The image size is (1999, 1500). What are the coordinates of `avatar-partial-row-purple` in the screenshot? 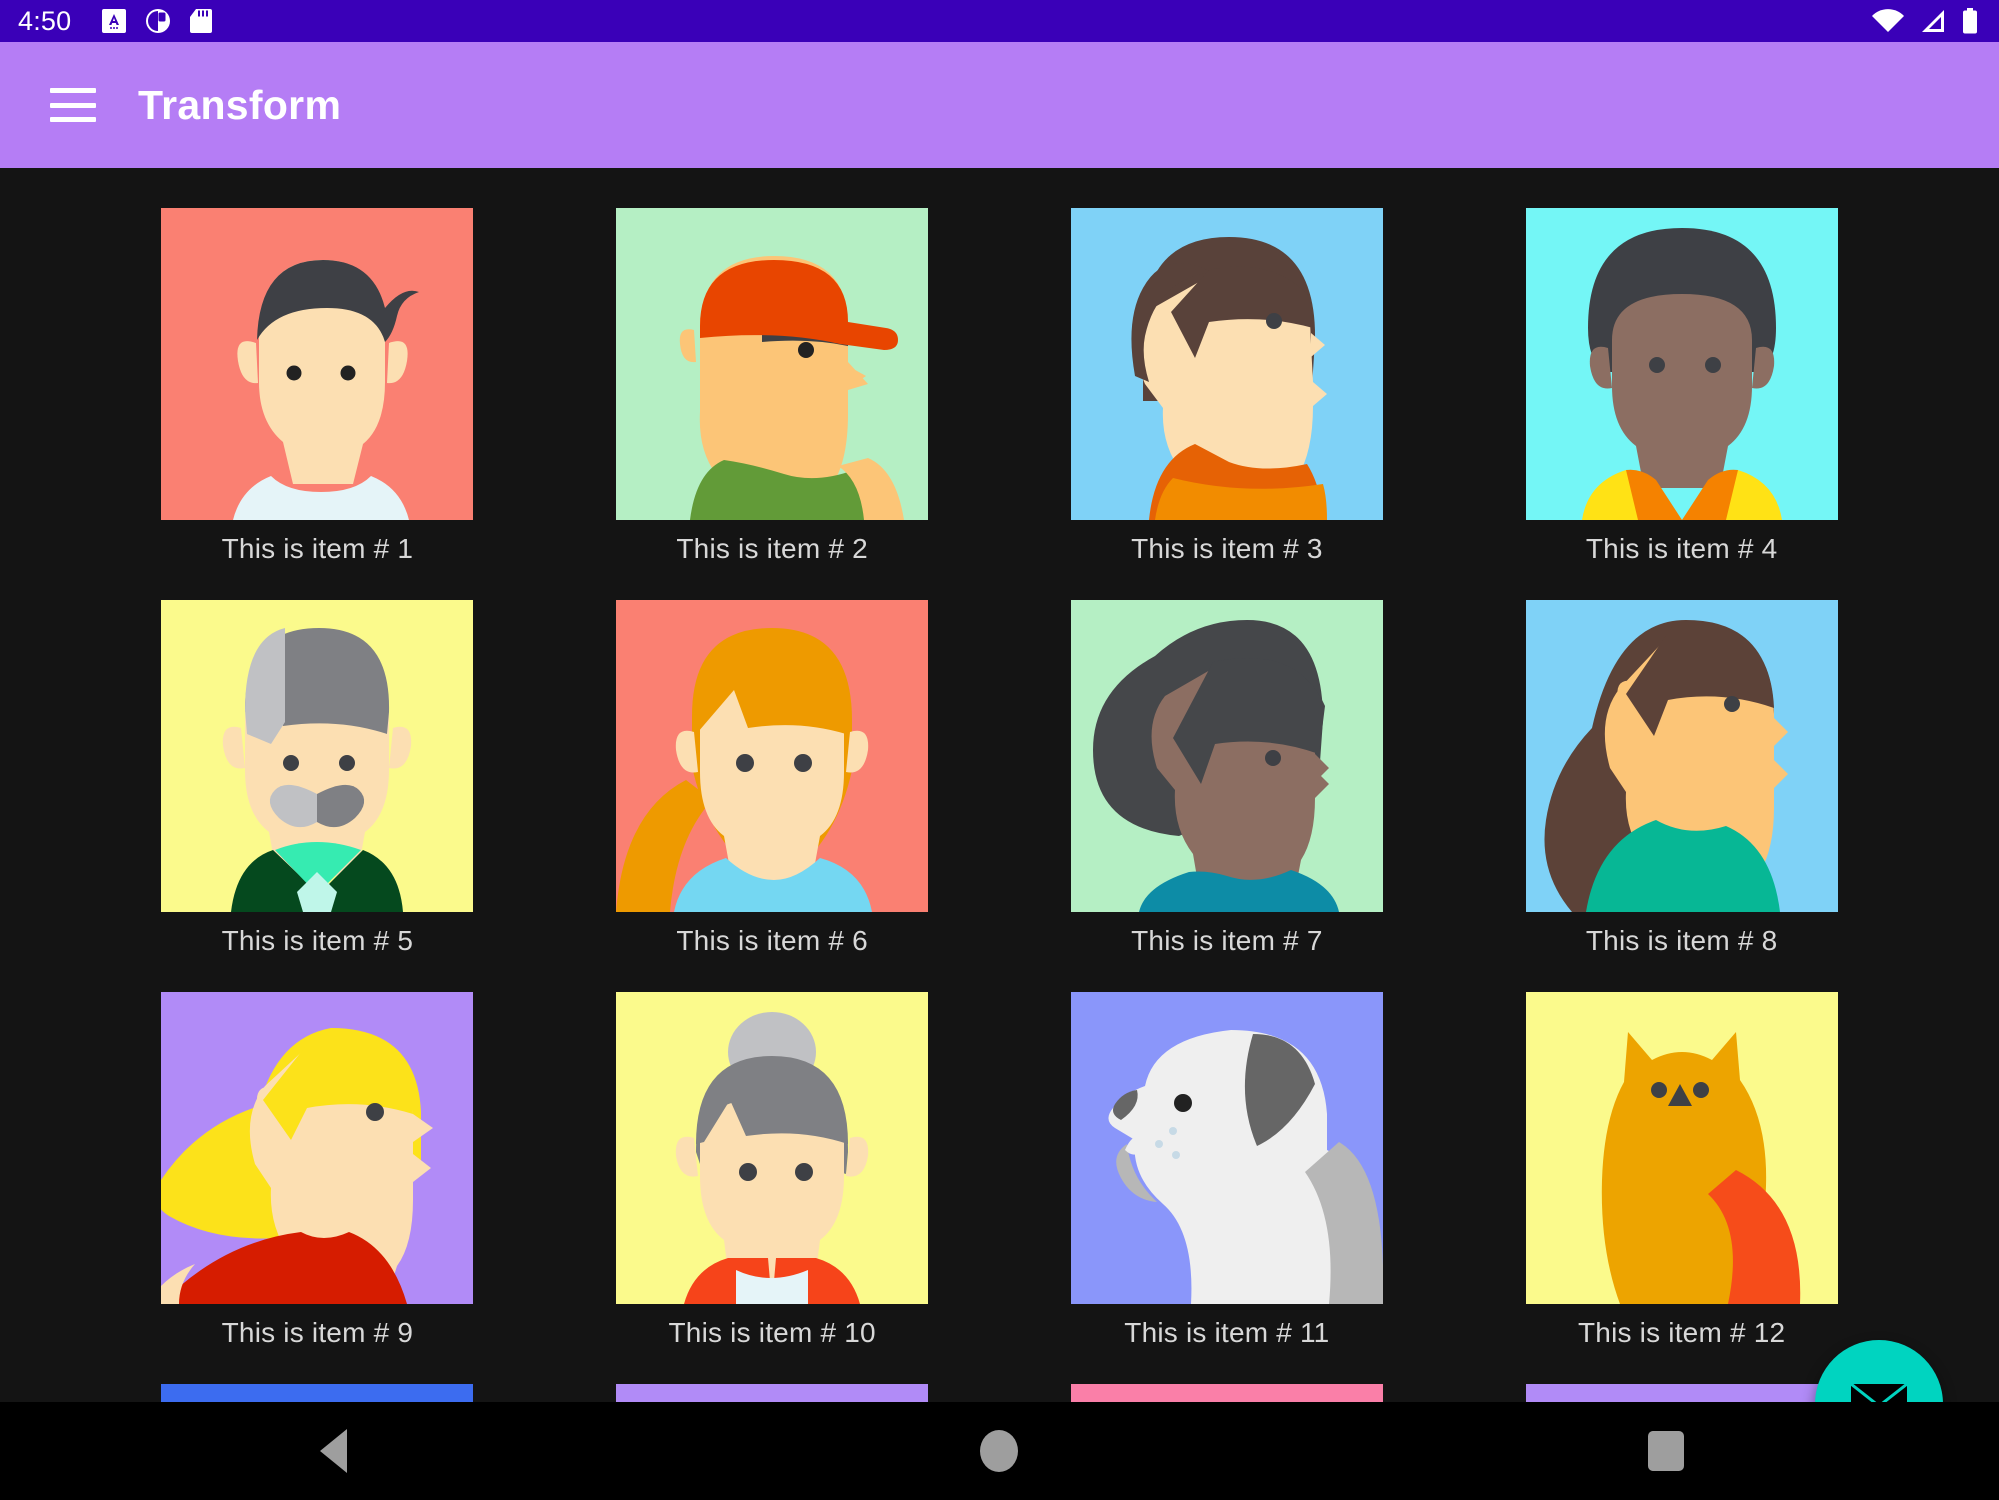 It's located at (772, 1393).